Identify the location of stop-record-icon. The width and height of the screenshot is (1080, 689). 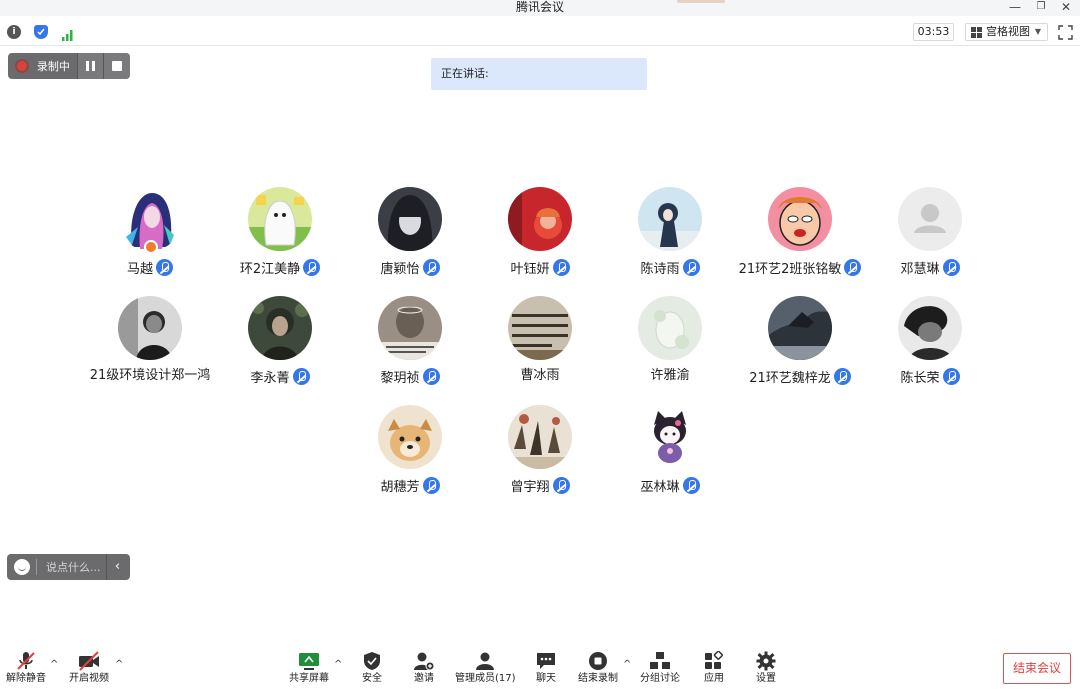
(598, 661).